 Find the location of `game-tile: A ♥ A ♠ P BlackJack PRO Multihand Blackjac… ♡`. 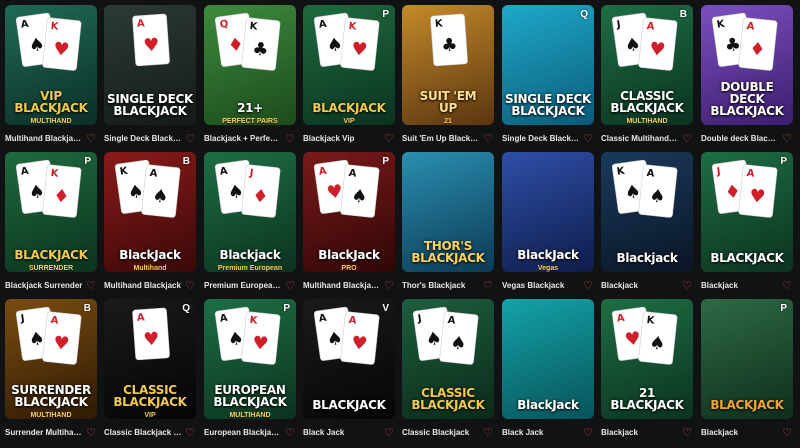

game-tile: A ♥ A ♠ P BlackJack PRO Multihand Blackjac… ♡ is located at coordinates (349, 223).